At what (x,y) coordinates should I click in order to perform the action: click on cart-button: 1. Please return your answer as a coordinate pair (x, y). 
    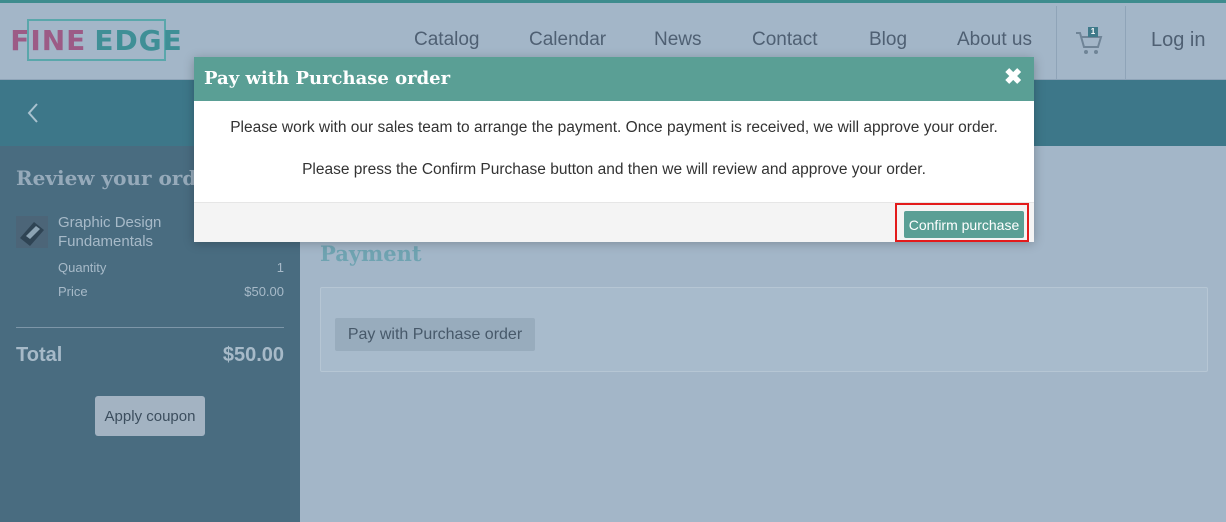
    Looking at the image, I should click on (1089, 41).